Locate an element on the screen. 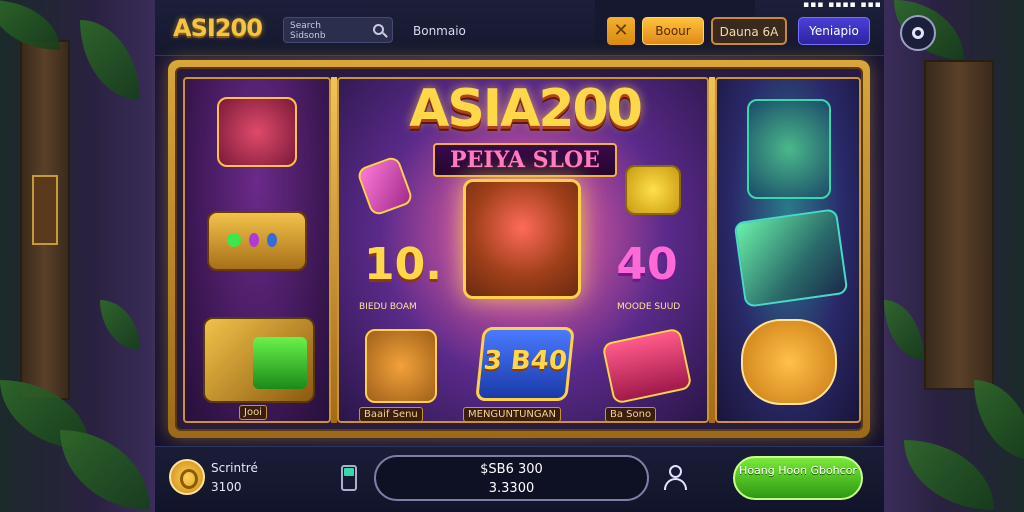 The height and width of the screenshot is (512, 1024). nav-link: Bonmaio is located at coordinates (439, 31).